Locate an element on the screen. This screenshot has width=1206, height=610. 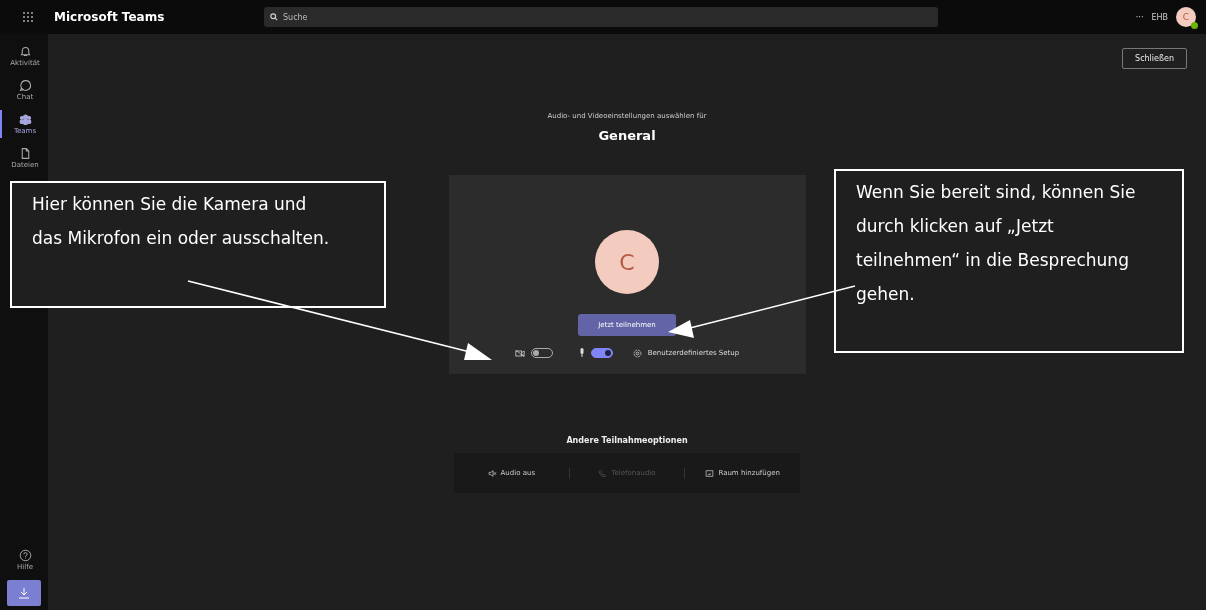
speaker-icon is located at coordinates (492, 473).